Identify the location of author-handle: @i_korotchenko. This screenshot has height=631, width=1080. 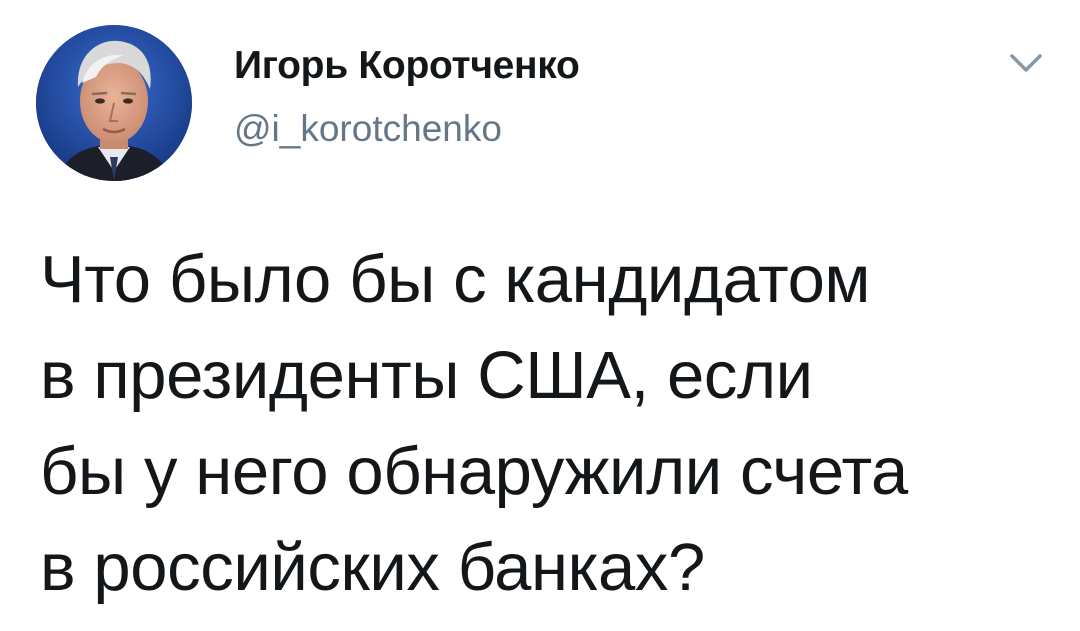
(368, 129).